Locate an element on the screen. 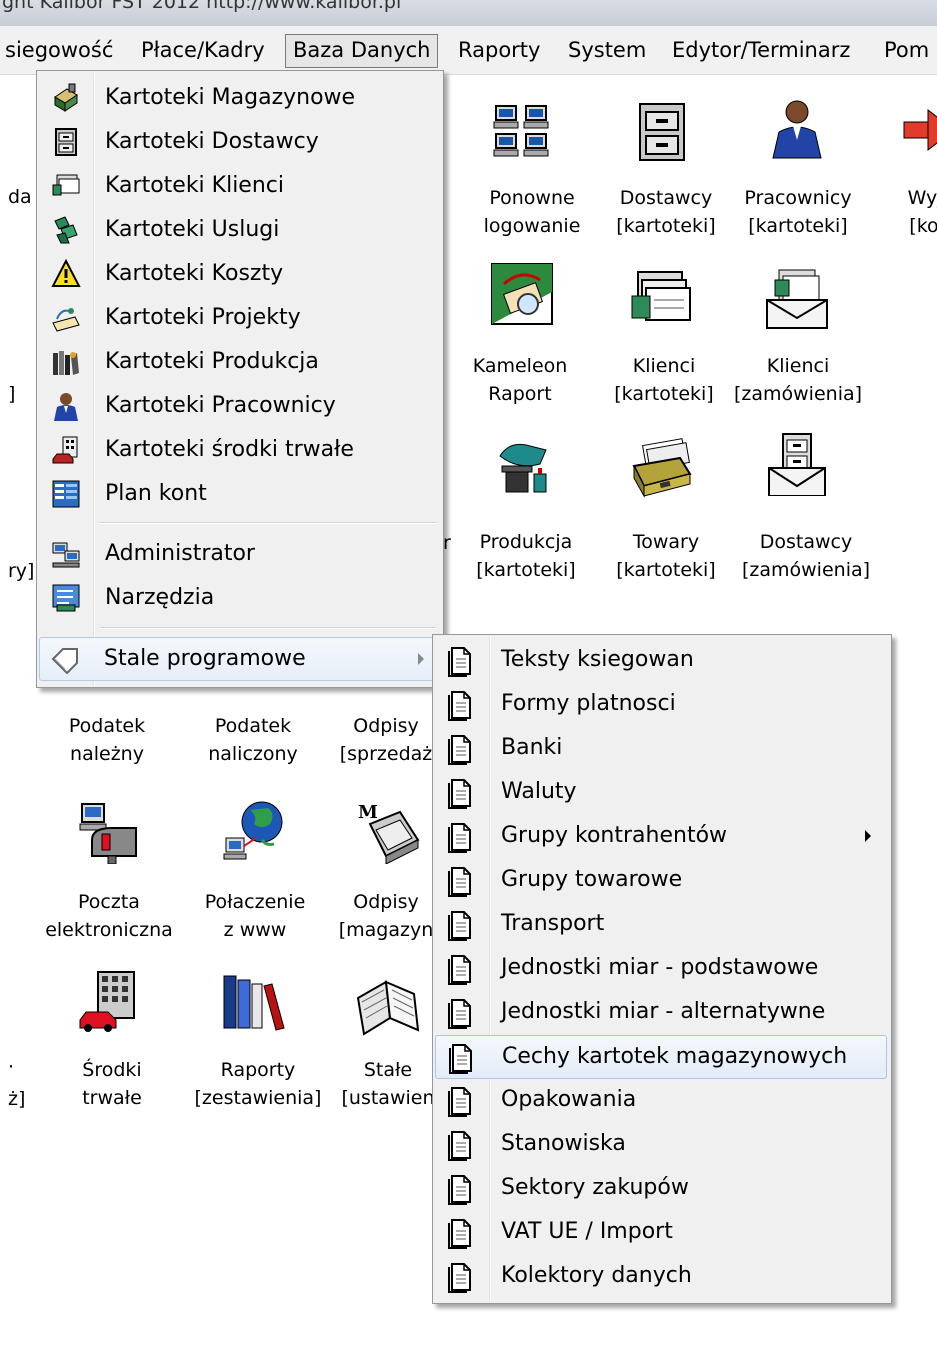 The image size is (937, 1356). menu-item-label: Kartoteki środki trwałe is located at coordinates (229, 449).